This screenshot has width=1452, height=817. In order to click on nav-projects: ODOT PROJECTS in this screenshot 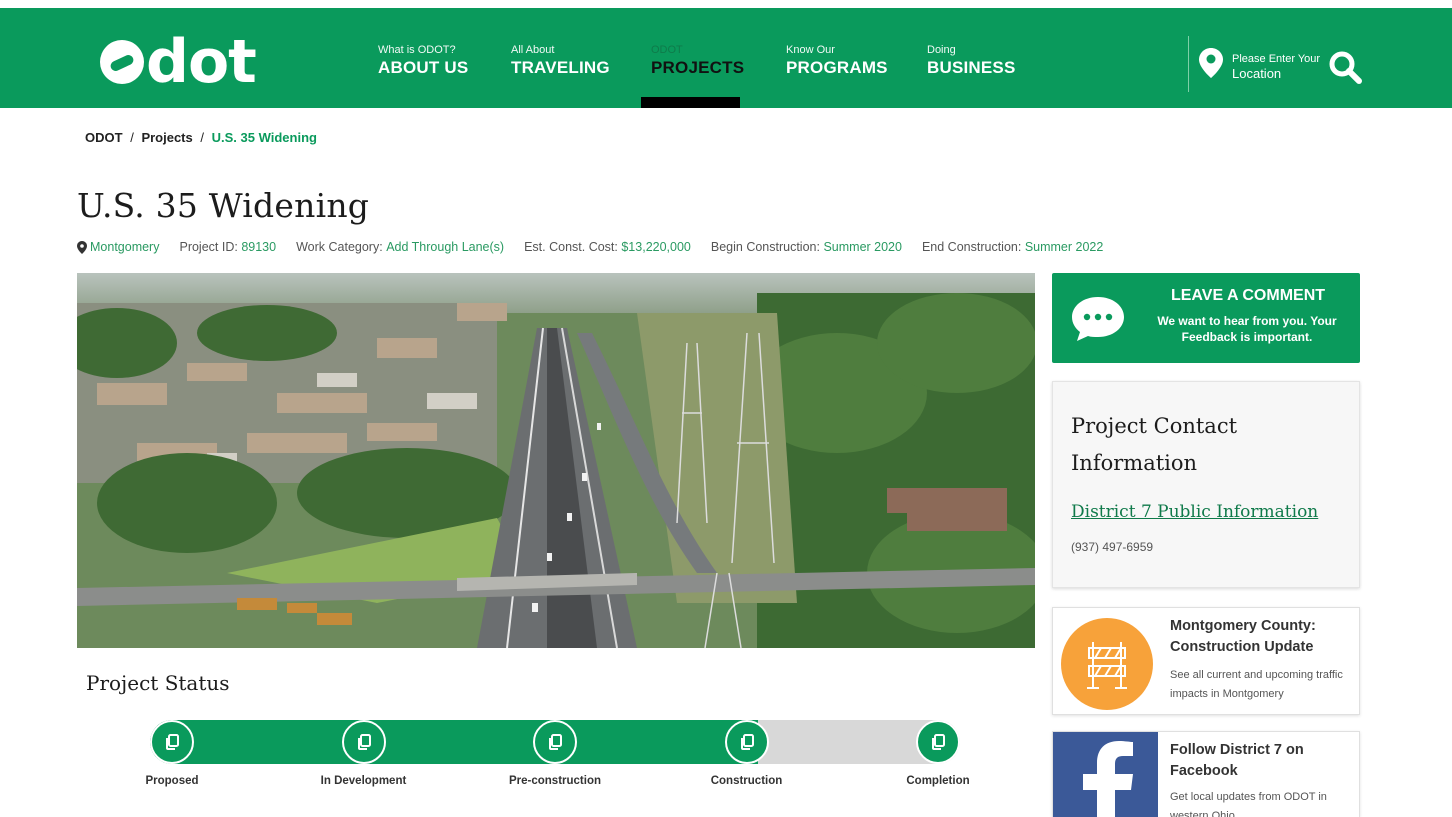, I will do `click(697, 61)`.